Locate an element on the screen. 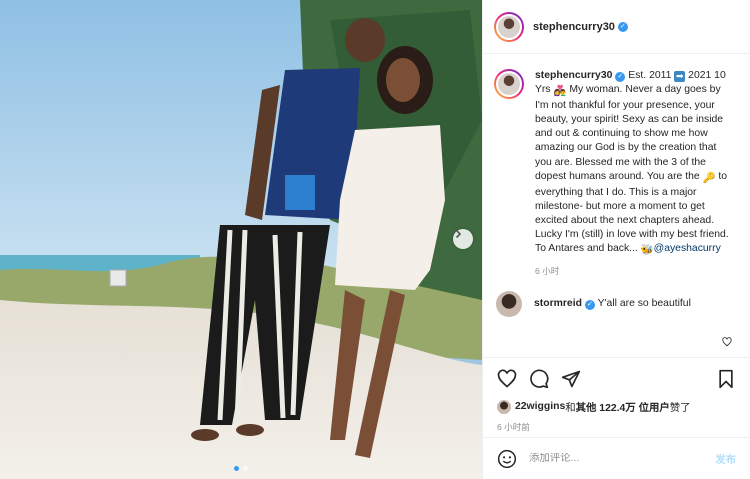 The image size is (750, 479). bee-emoji-icon: 🐝 is located at coordinates (647, 251).